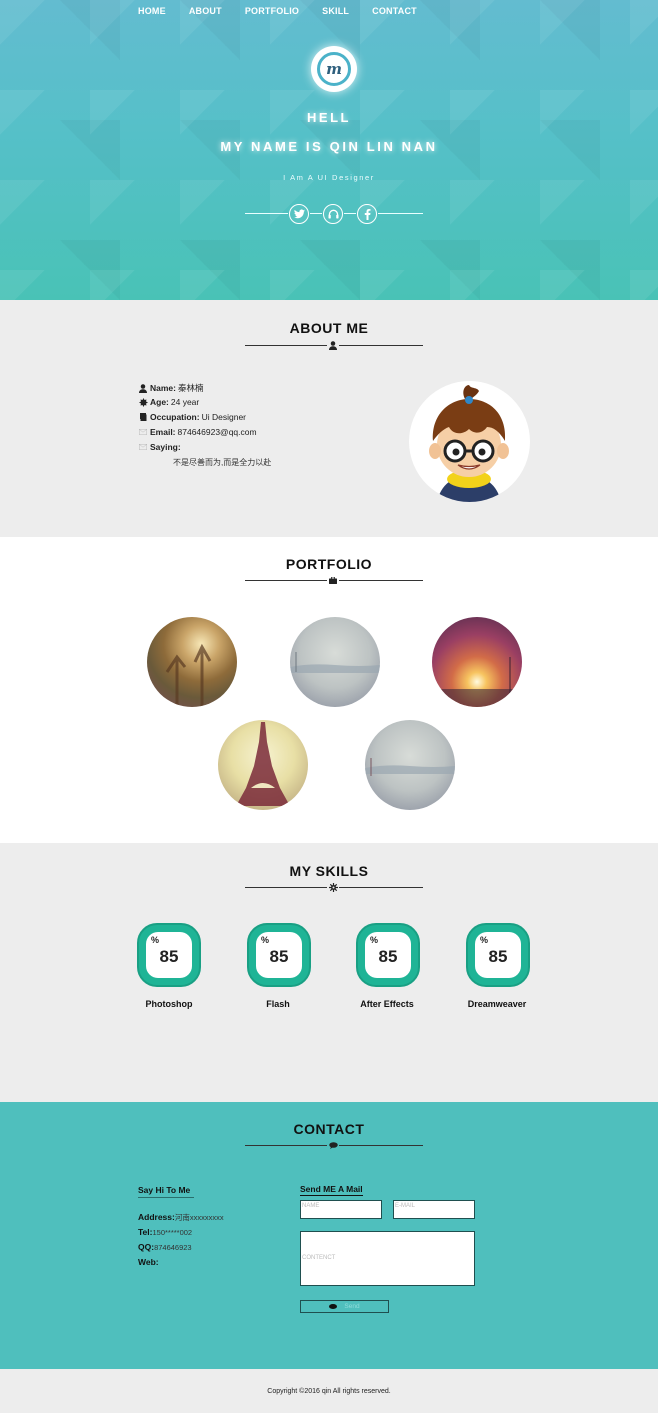 This screenshot has height=1413, width=658. I want to click on web-label: Web:, so click(148, 1262).